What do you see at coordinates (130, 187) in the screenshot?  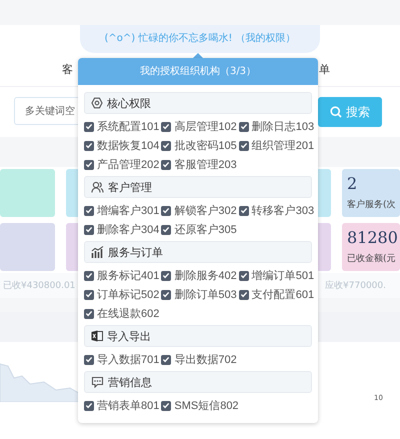 I see `section-title: 客户管理` at bounding box center [130, 187].